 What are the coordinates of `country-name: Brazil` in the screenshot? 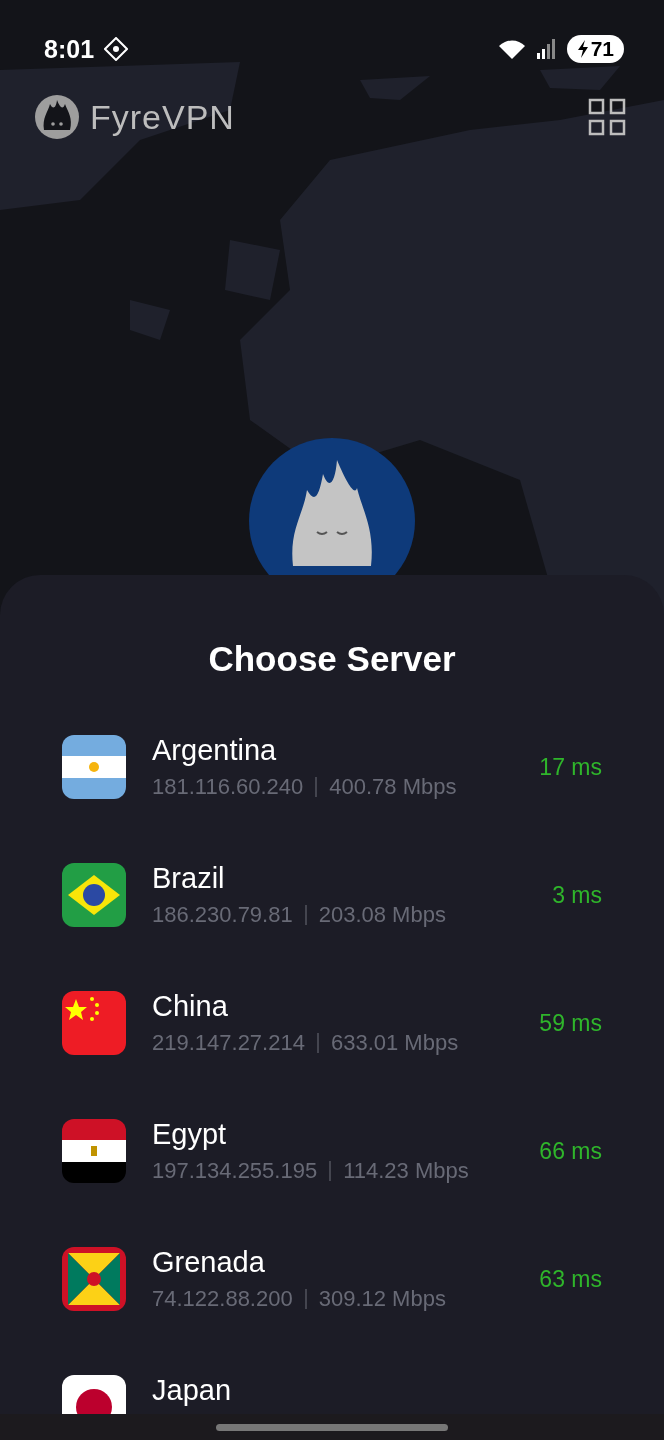 It's located at (189, 879).